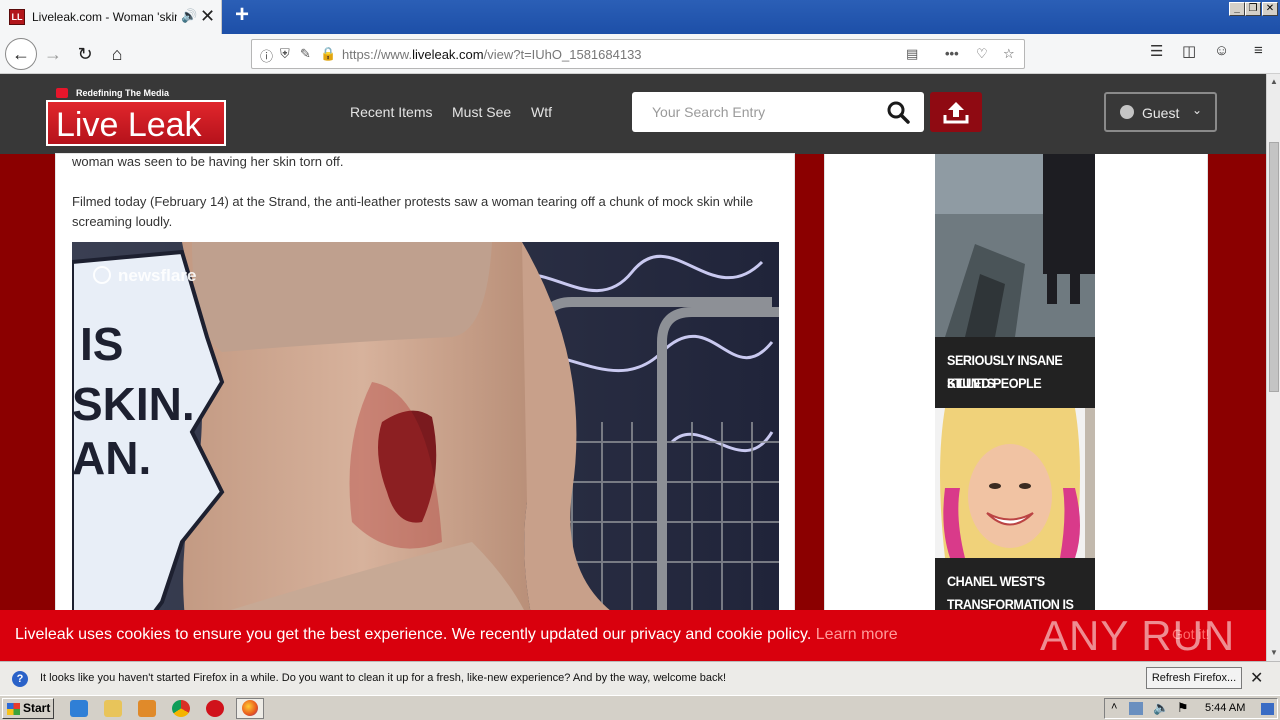 This screenshot has height=720, width=1280. What do you see at coordinates (242, 15) in the screenshot?
I see `new-tab-plus-icon: +` at bounding box center [242, 15].